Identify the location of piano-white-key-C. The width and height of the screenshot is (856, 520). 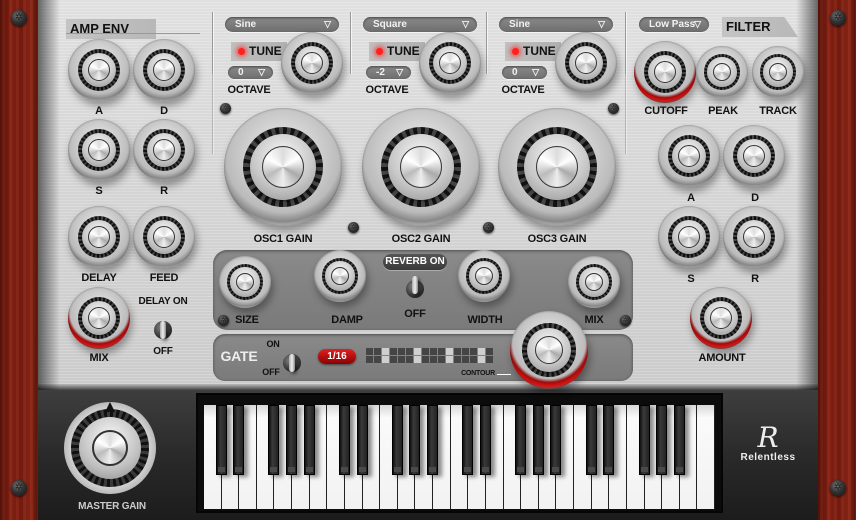
(706, 457).